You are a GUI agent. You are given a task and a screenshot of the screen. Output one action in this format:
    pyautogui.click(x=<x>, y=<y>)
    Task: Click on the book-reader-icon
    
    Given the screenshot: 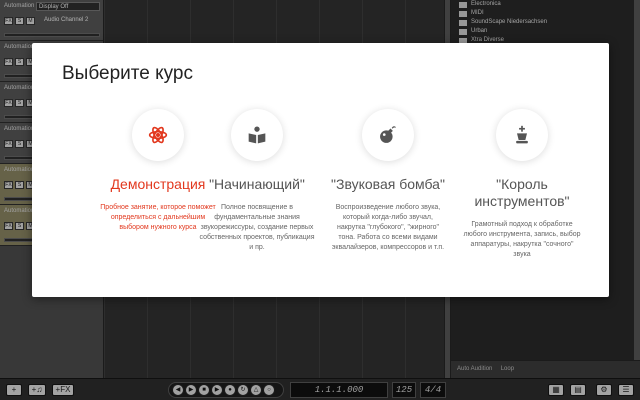 What is the action you would take?
    pyautogui.click(x=257, y=135)
    